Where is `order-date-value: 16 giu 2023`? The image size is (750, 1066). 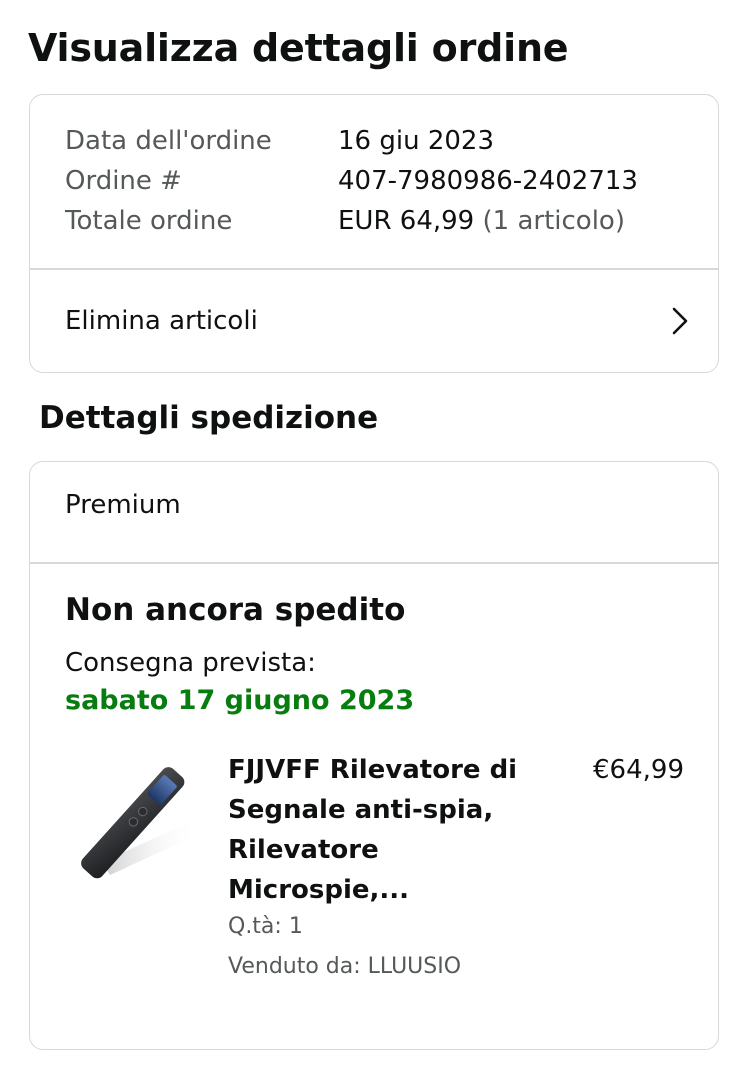
order-date-value: 16 giu 2023 is located at coordinates (416, 141).